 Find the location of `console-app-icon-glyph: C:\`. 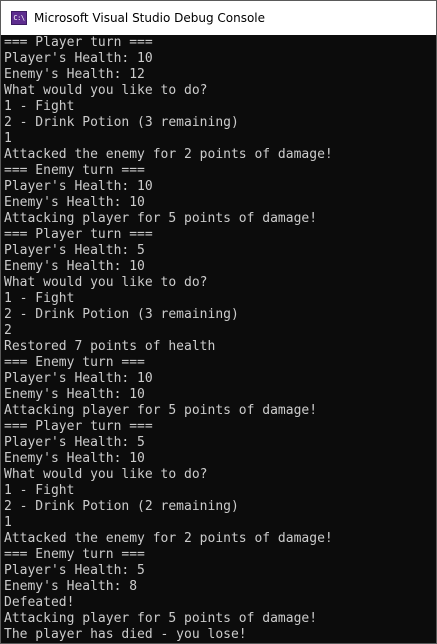

console-app-icon-glyph: C:\ is located at coordinates (19, 17).